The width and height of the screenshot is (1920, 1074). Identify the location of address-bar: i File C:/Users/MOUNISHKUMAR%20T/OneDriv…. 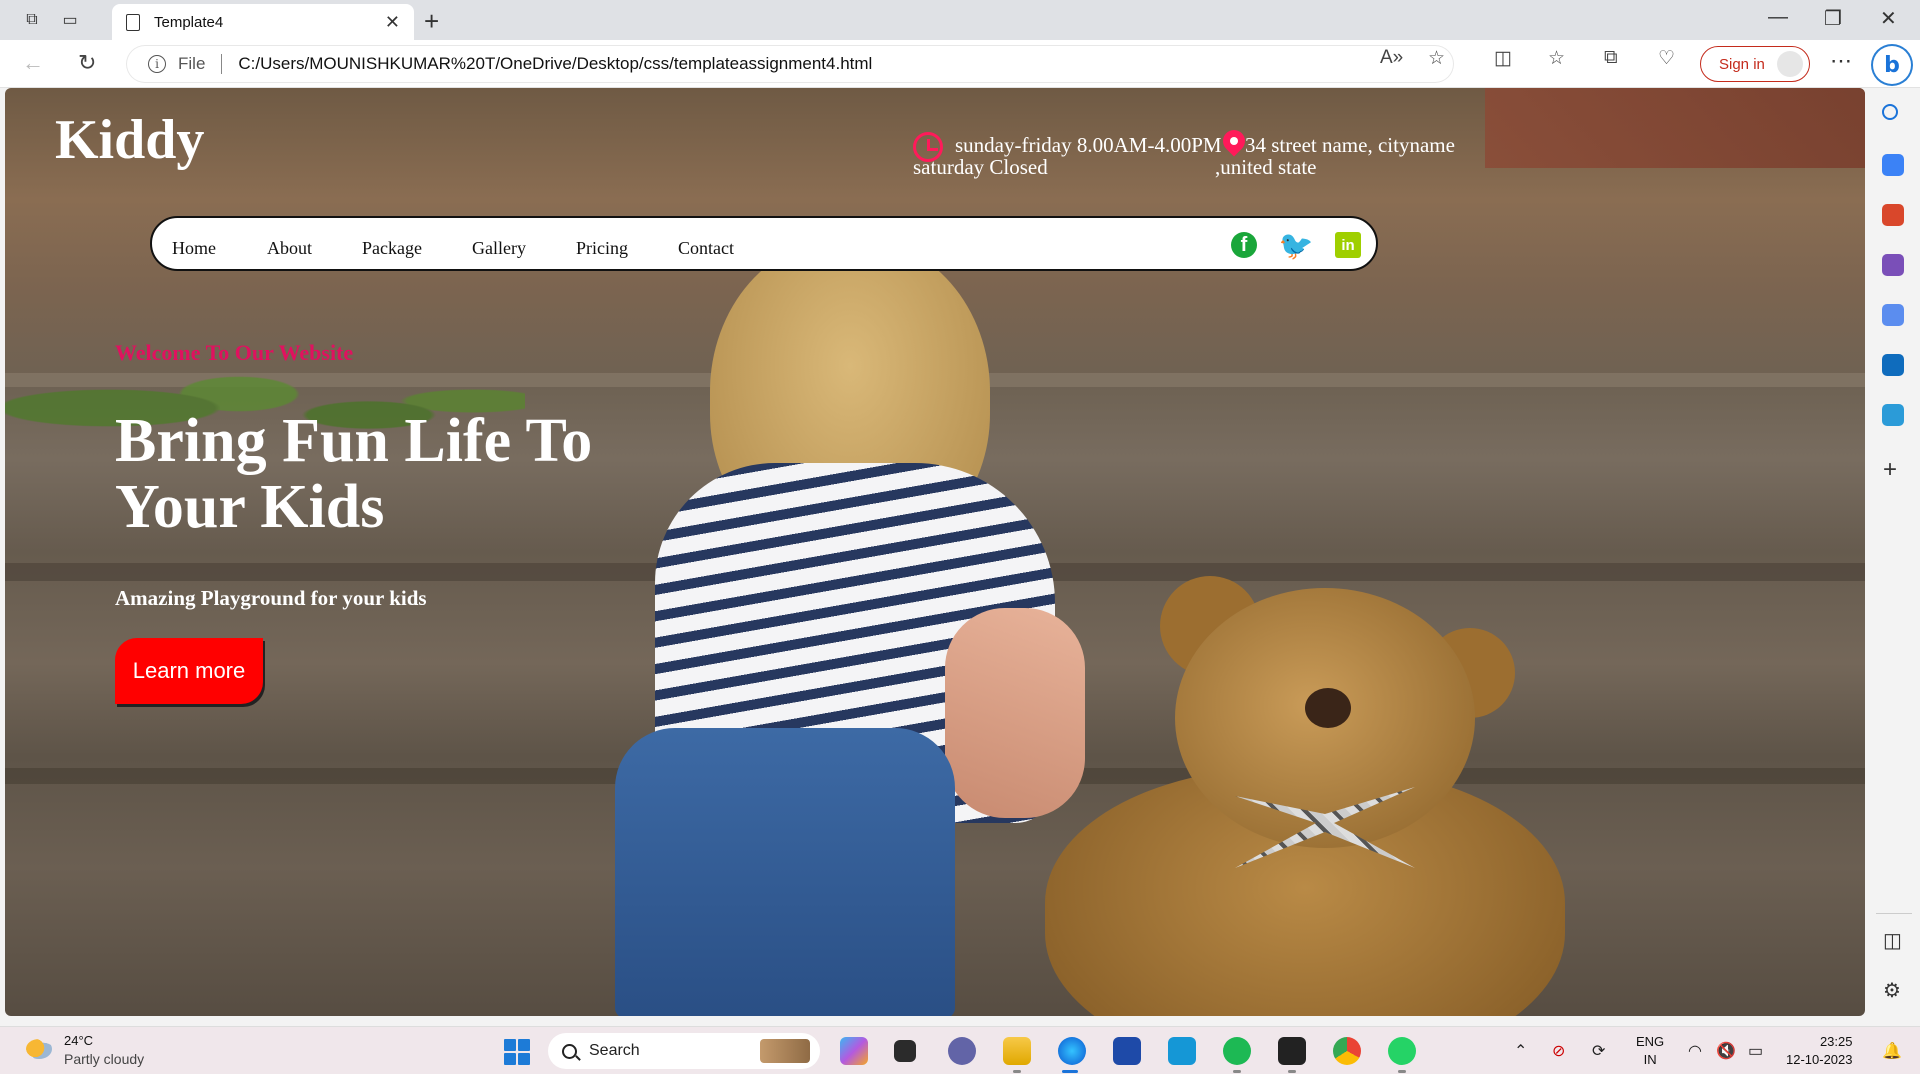
(790, 64).